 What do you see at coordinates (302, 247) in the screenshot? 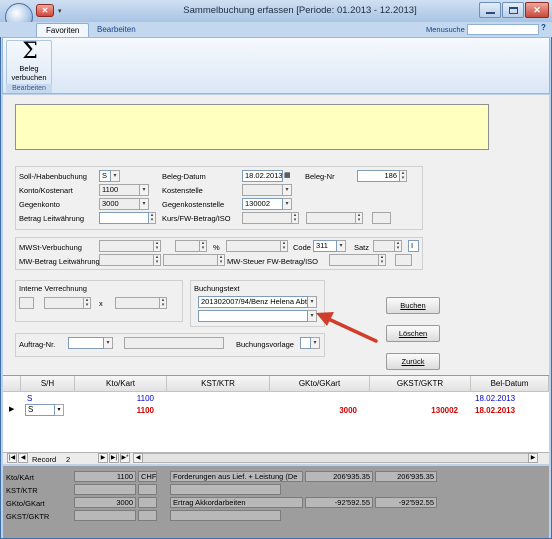
I see `code-label: Code` at bounding box center [302, 247].